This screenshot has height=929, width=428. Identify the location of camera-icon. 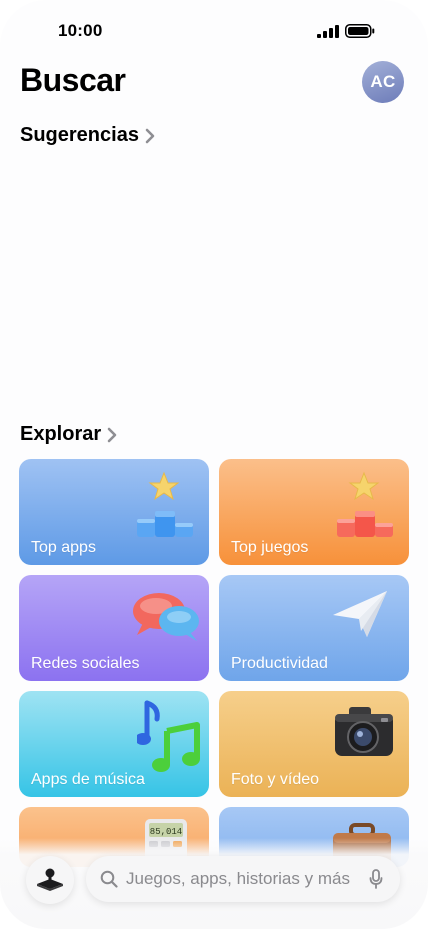
(364, 731).